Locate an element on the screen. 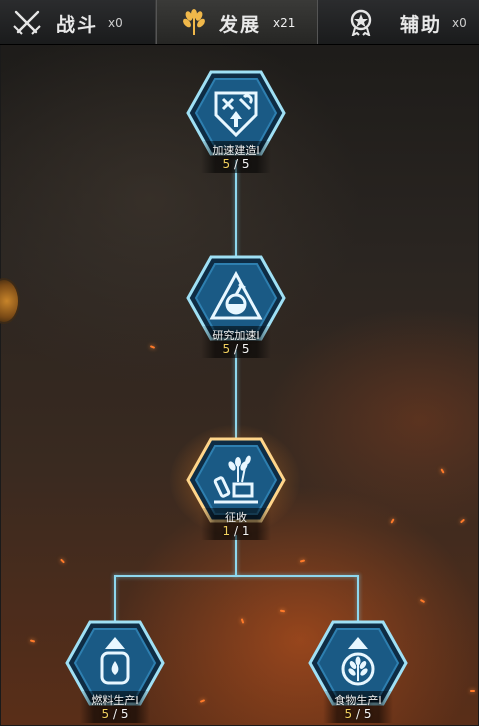 This screenshot has height=726, width=479. tab-combat-count: x0 is located at coordinates (115, 23).